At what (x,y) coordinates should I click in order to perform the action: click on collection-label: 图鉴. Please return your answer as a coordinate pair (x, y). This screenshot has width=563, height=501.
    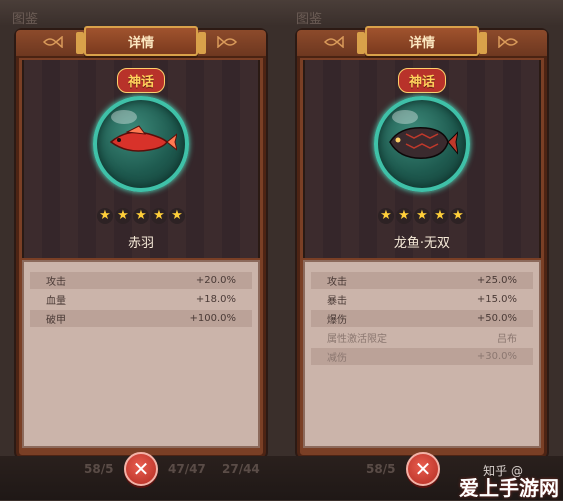
    Looking at the image, I should click on (25, 19).